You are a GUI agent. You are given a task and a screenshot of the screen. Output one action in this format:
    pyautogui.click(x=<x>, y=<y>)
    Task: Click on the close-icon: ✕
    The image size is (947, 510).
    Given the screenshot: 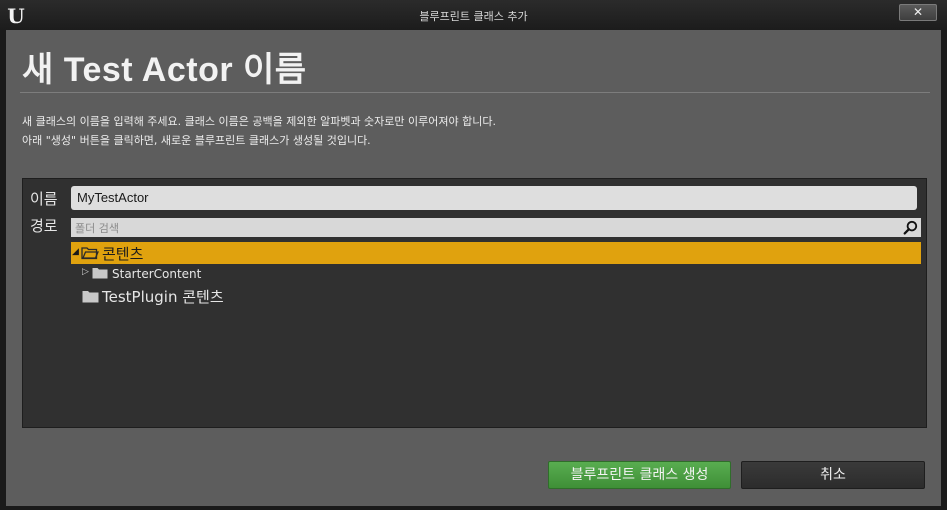 What is the action you would take?
    pyautogui.click(x=918, y=12)
    